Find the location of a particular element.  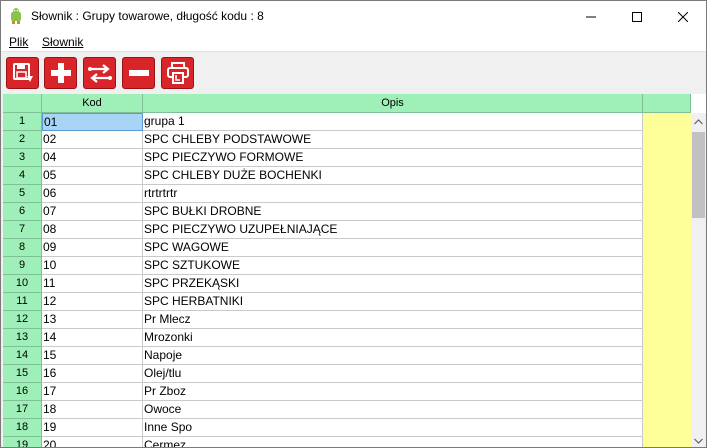

chevron-down-icon is located at coordinates (698, 441).